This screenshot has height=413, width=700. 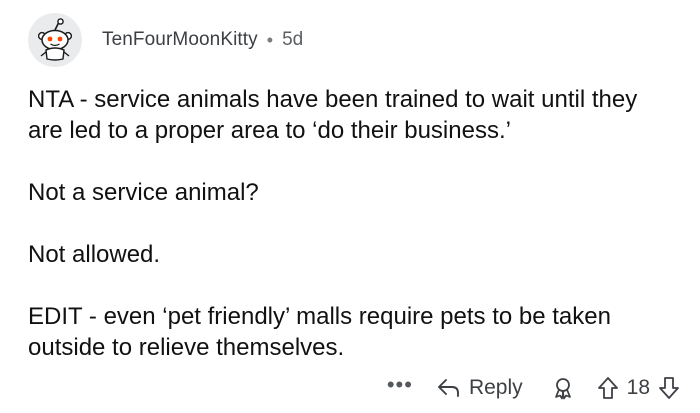 I want to click on more-options-button: •••, so click(x=400, y=385).